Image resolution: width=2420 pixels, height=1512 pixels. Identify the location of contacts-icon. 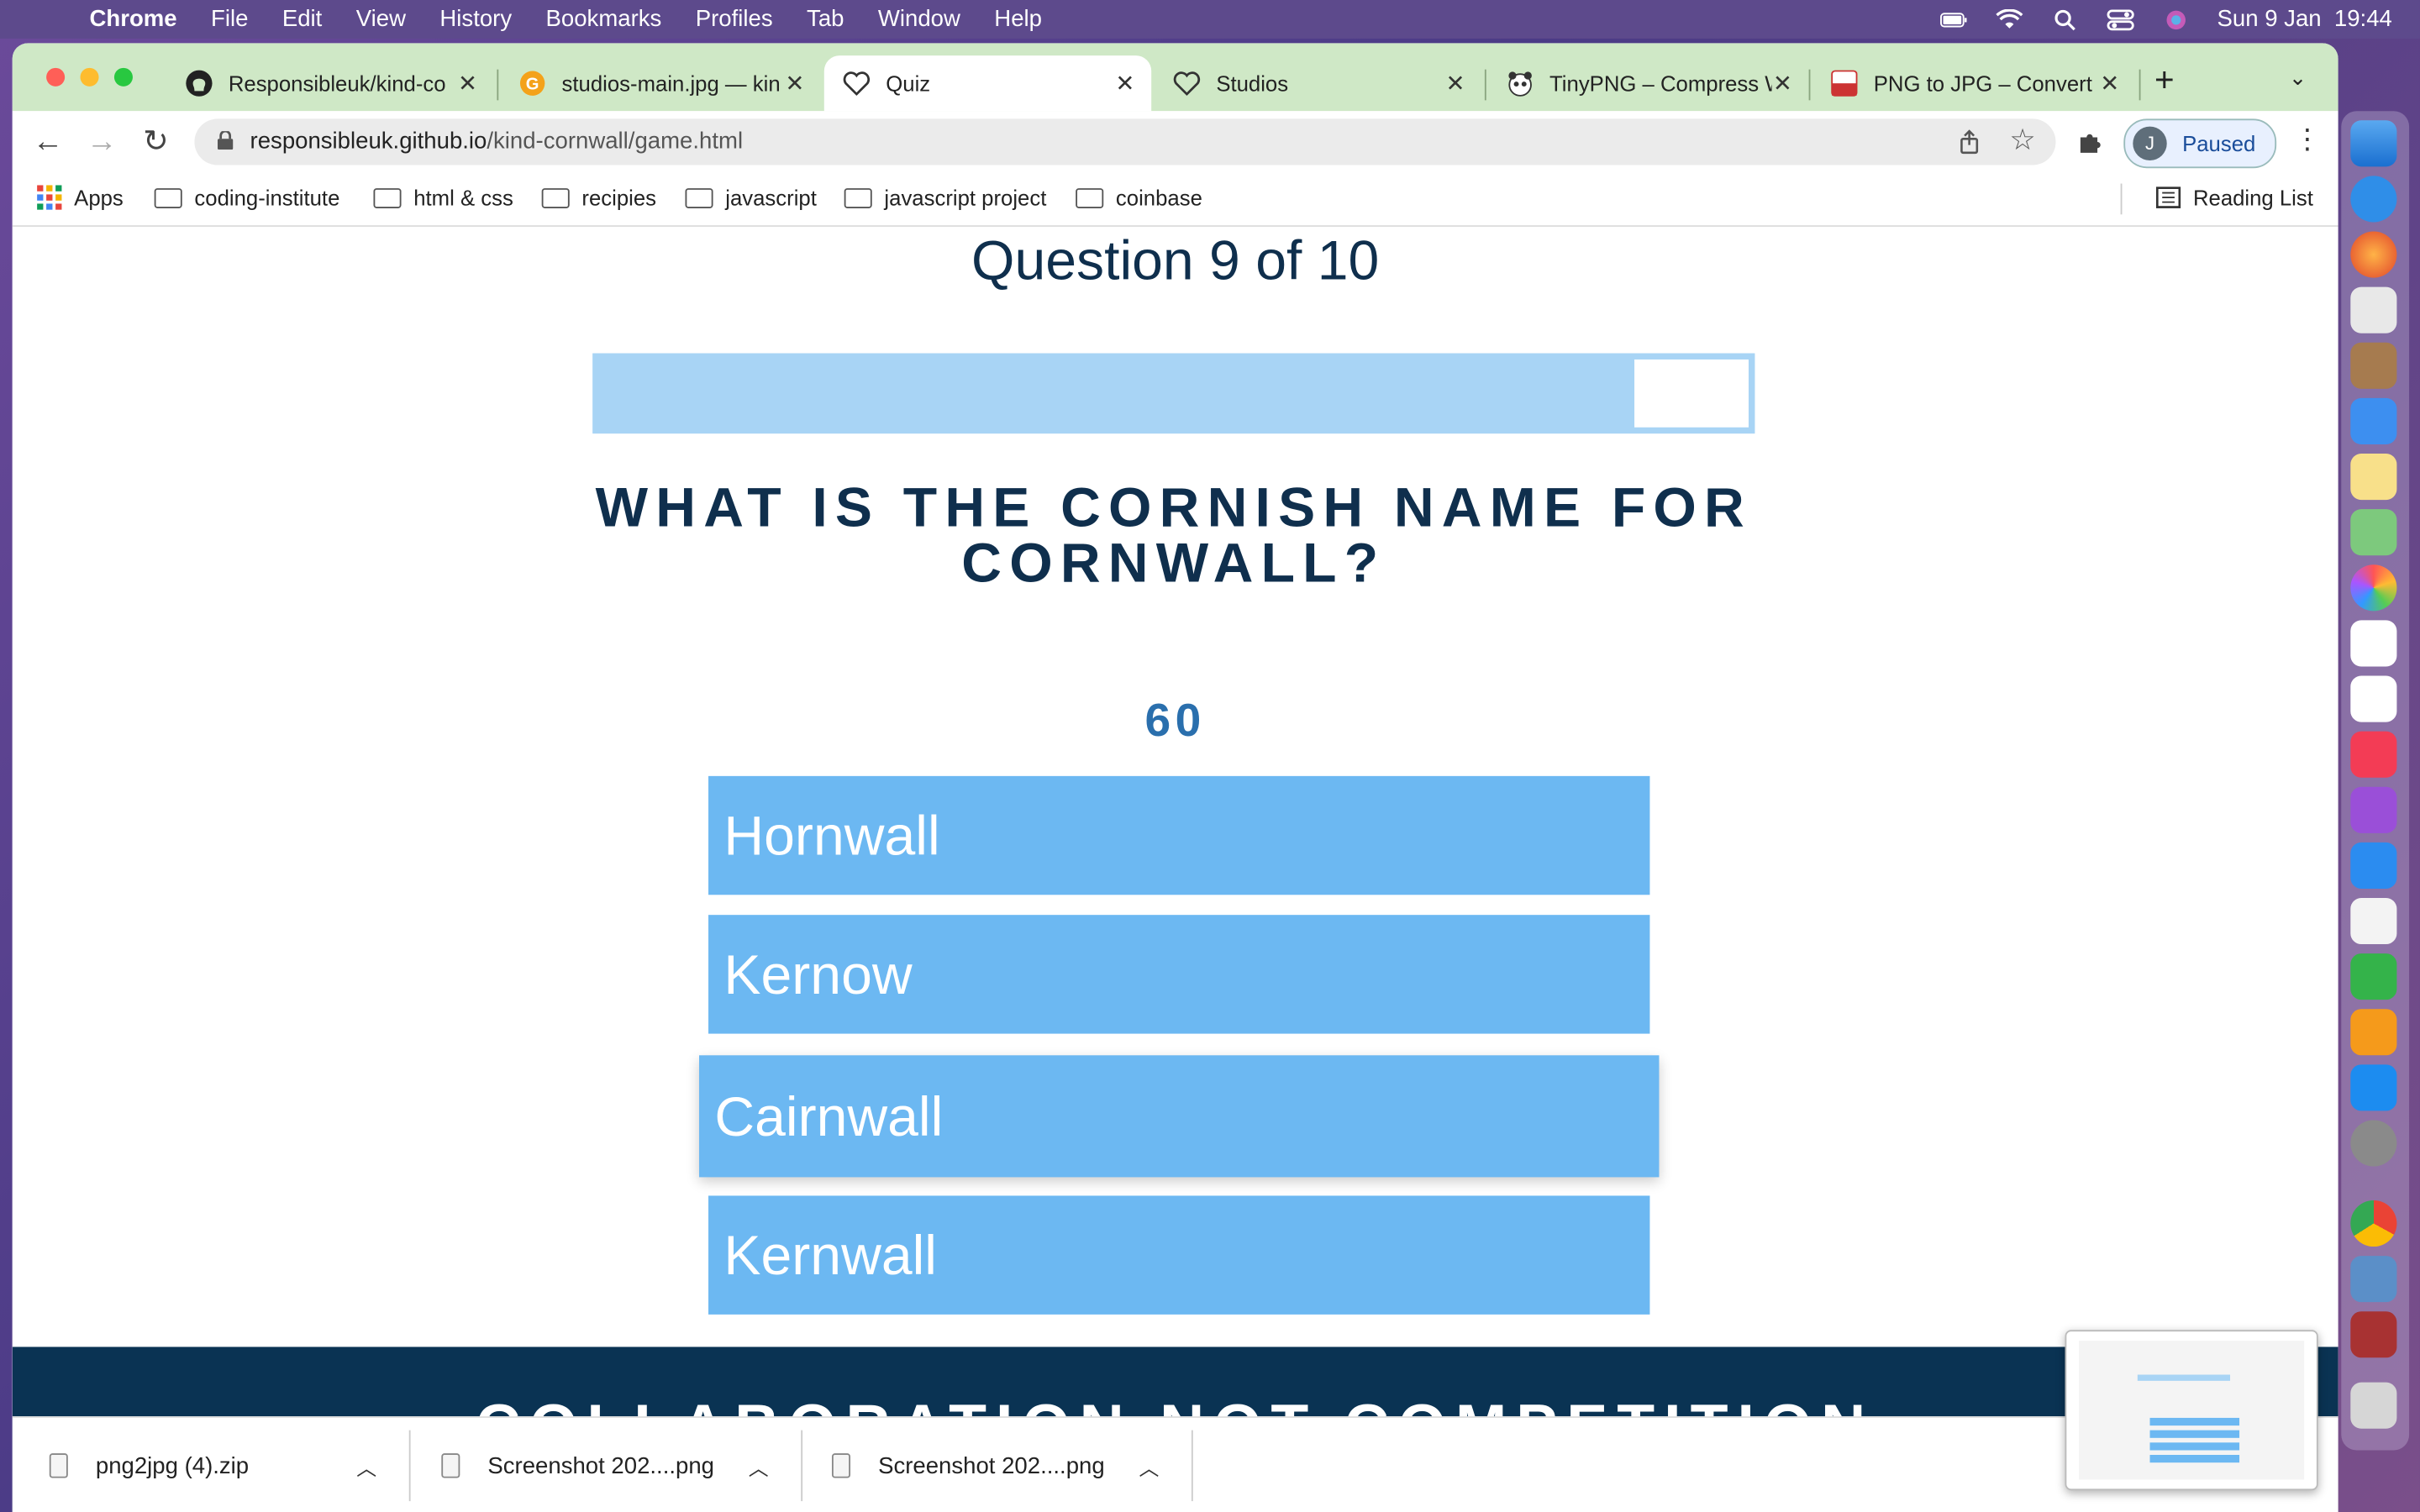
(2373, 365).